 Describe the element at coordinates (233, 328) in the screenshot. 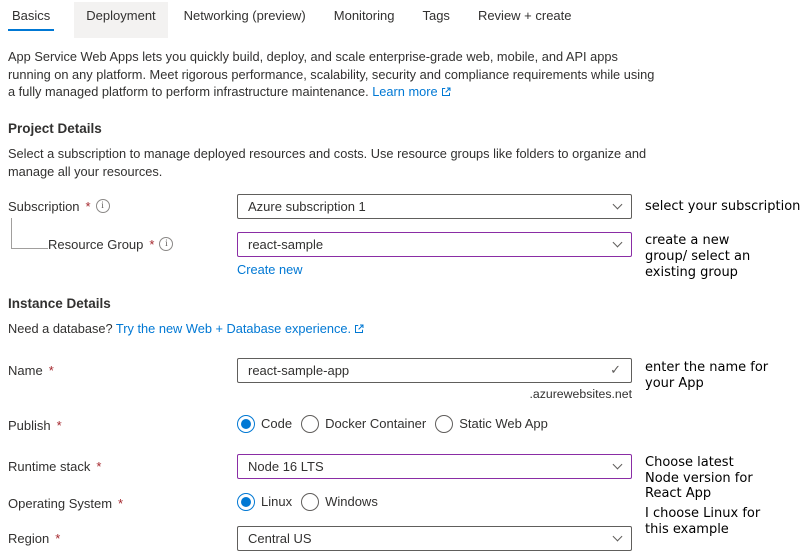

I see `database-experience-link: Try the new Web + Database experience.` at that location.